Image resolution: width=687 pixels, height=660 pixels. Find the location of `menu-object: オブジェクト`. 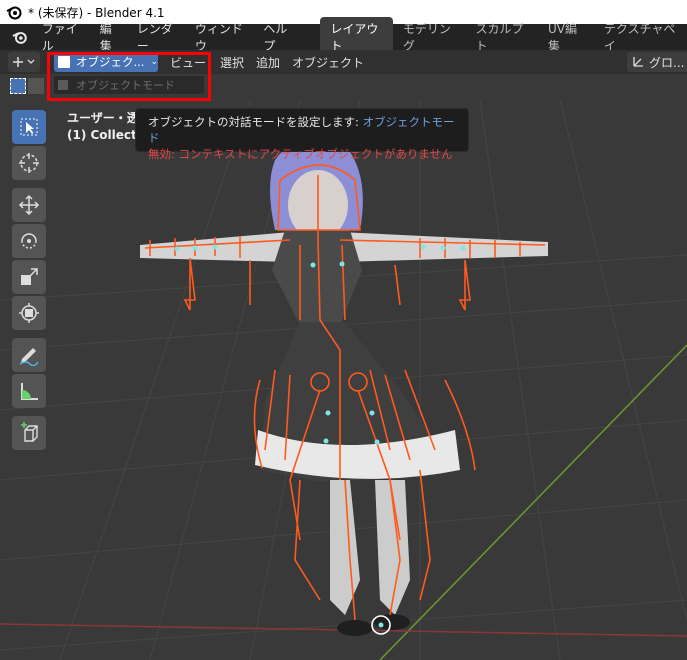

menu-object: オブジェクト is located at coordinates (328, 62).